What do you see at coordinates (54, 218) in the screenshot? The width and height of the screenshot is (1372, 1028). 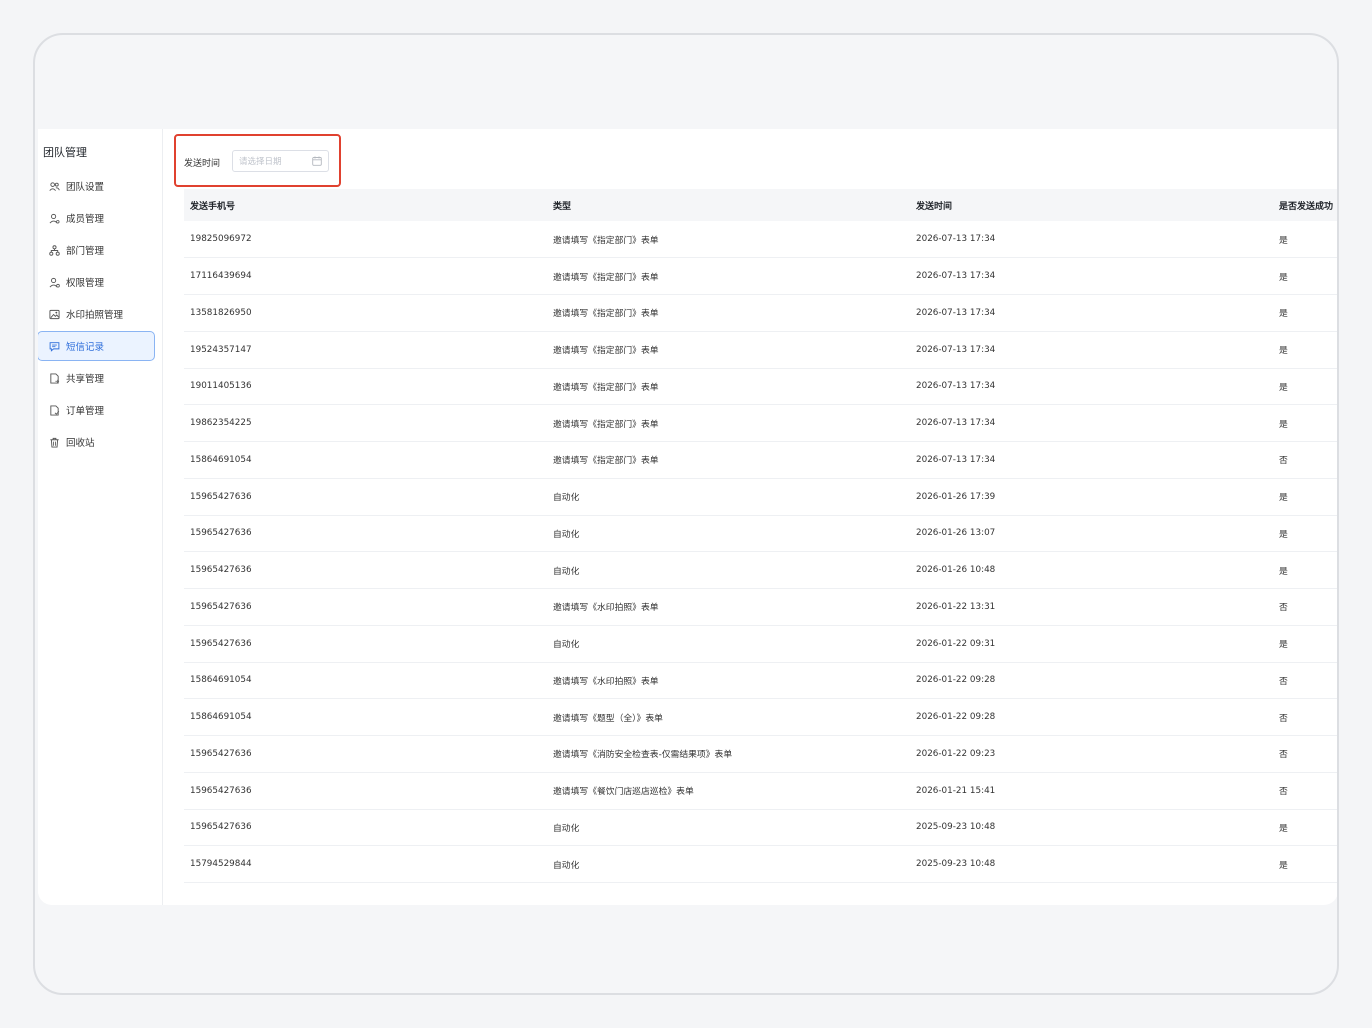 I see `user-icon` at bounding box center [54, 218].